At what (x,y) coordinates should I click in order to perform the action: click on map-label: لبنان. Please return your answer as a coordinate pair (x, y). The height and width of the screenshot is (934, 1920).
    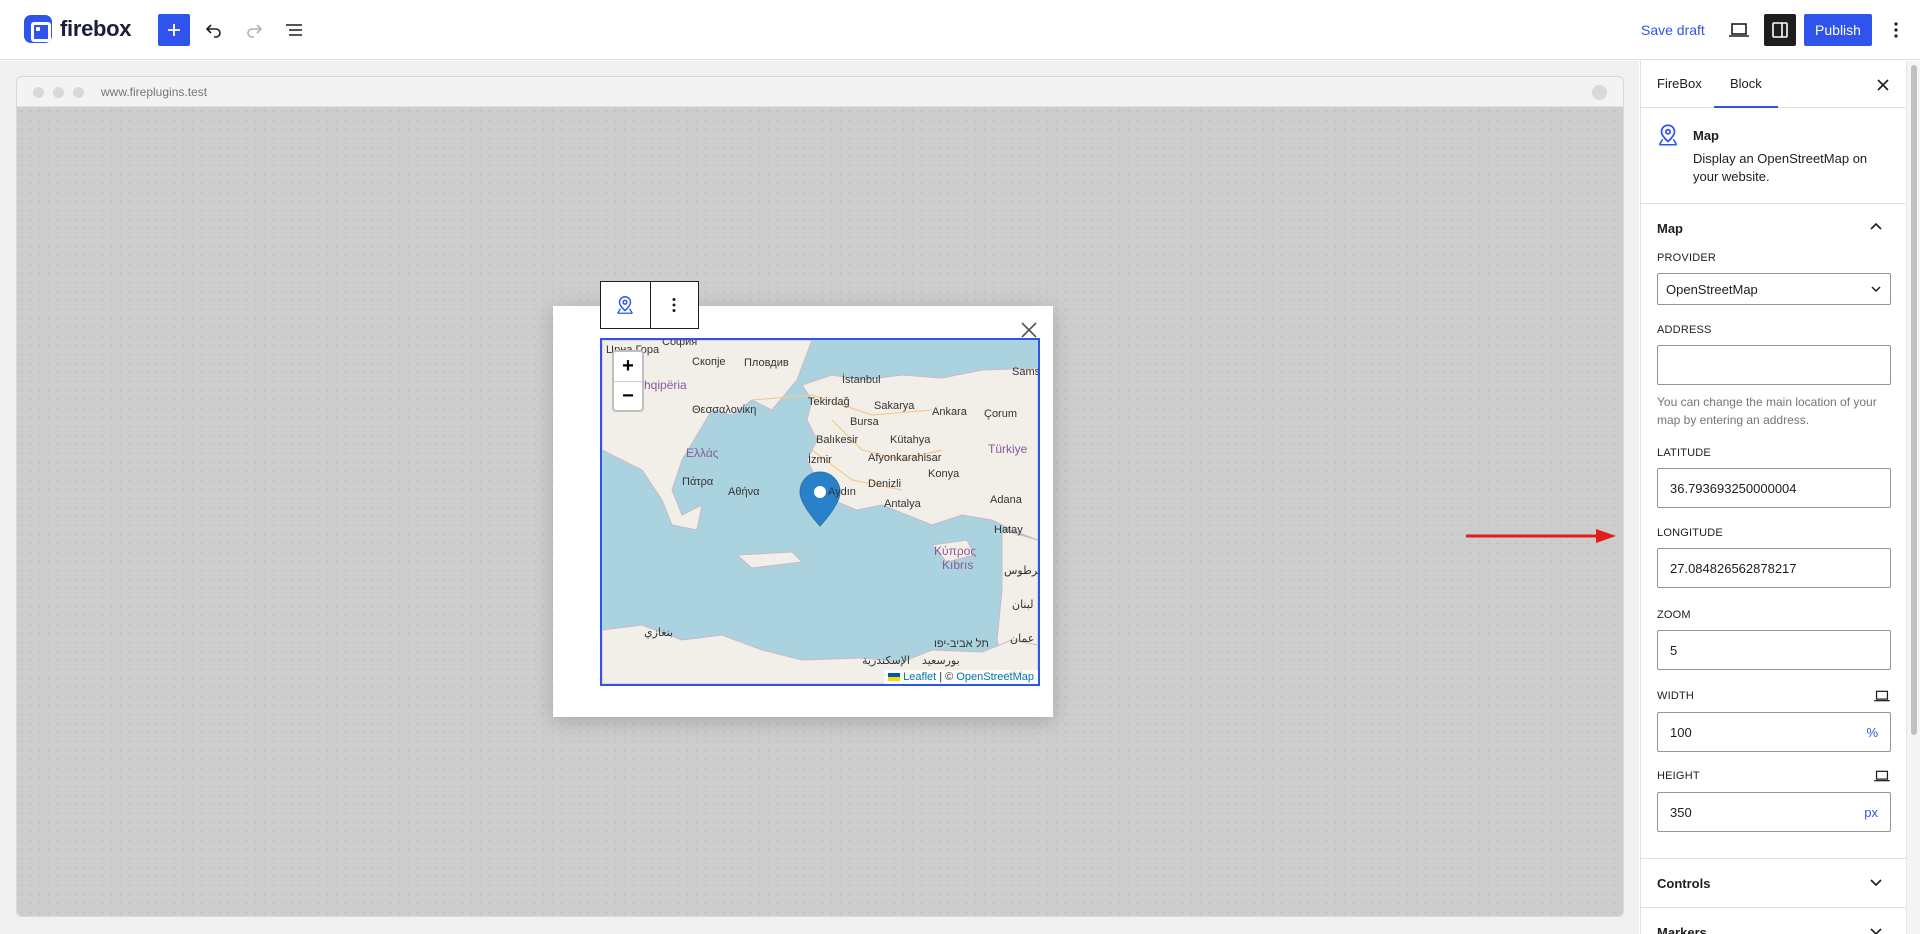
    Looking at the image, I should click on (1023, 605).